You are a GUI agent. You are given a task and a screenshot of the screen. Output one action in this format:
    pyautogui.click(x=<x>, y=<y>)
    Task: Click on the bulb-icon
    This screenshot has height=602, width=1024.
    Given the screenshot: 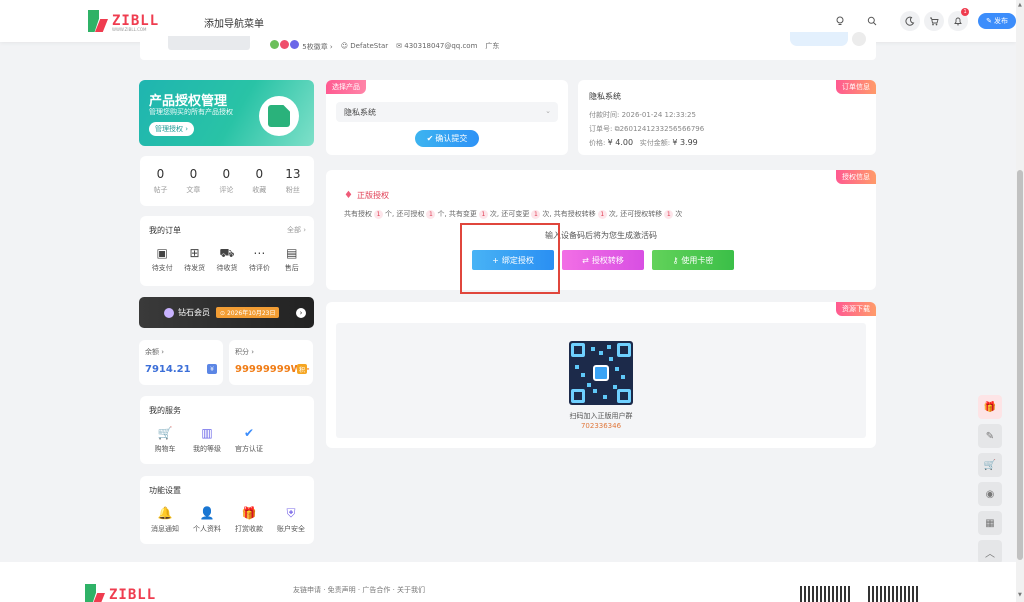 What is the action you would take?
    pyautogui.click(x=840, y=21)
    